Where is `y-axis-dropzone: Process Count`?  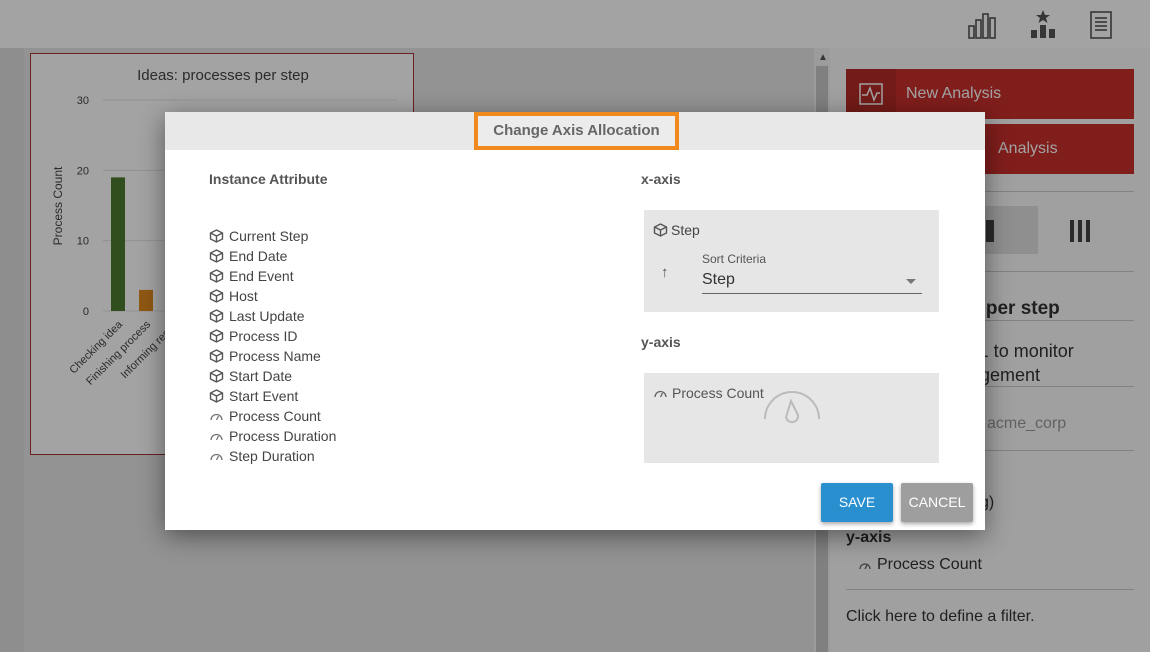 y-axis-dropzone: Process Count is located at coordinates (791, 418).